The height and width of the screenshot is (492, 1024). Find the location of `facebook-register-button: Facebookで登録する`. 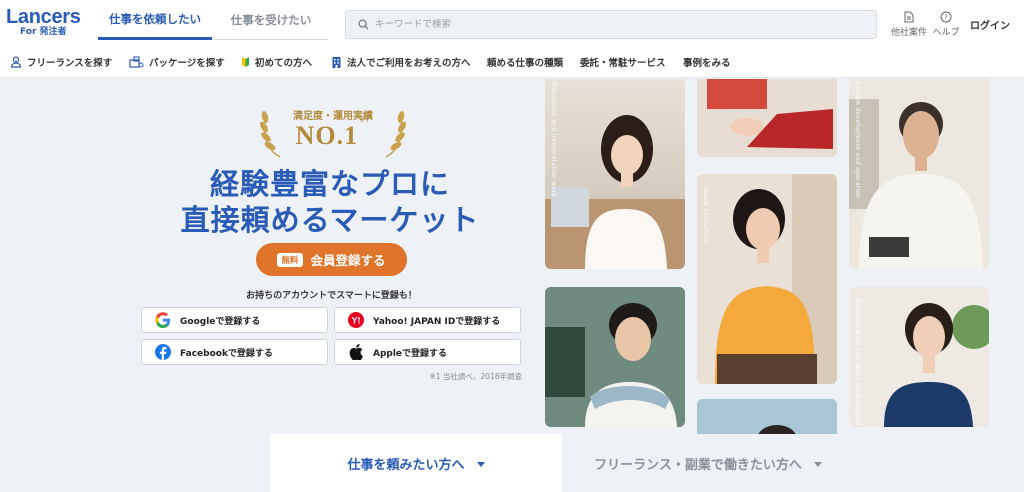

facebook-register-button: Facebookで登録する is located at coordinates (234, 352).